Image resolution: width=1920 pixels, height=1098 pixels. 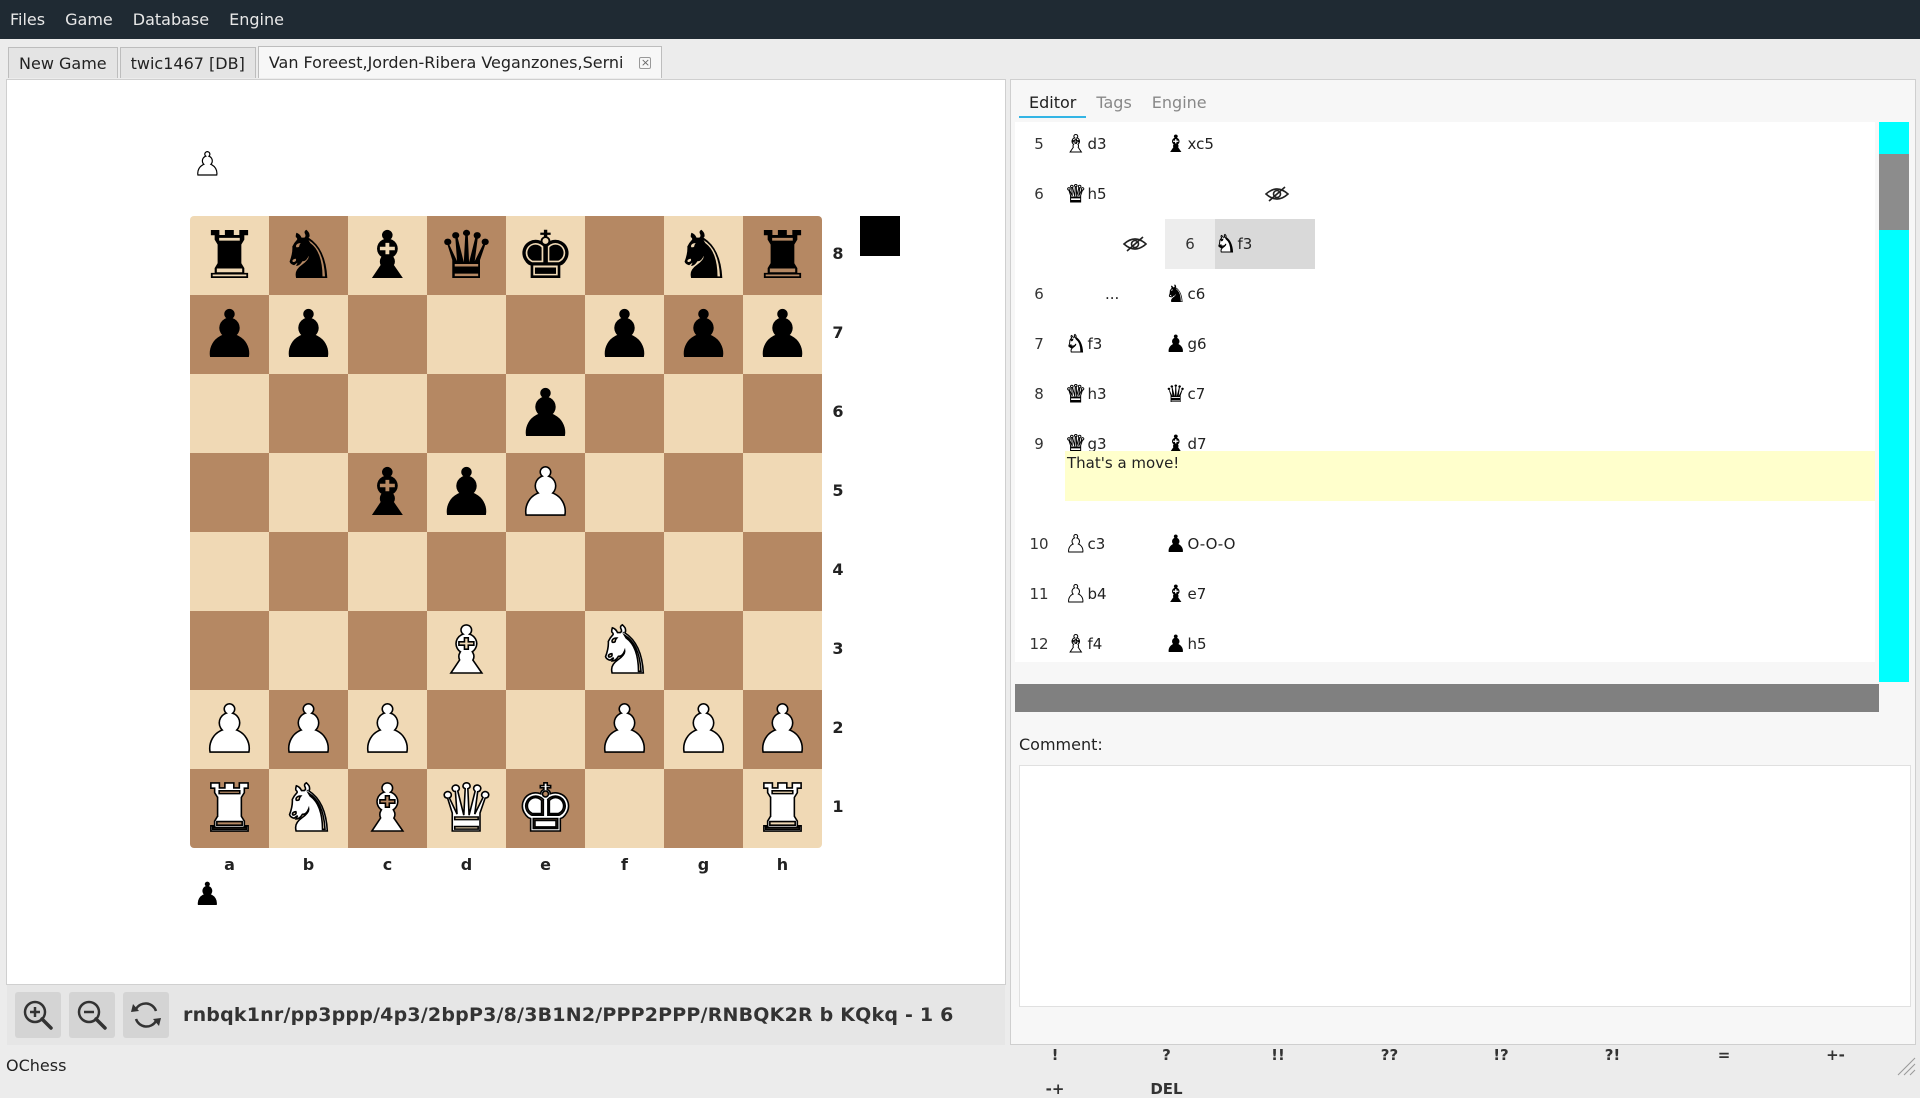 What do you see at coordinates (187, 62) in the screenshot?
I see `game-tab-1: twic1467 [DB]` at bounding box center [187, 62].